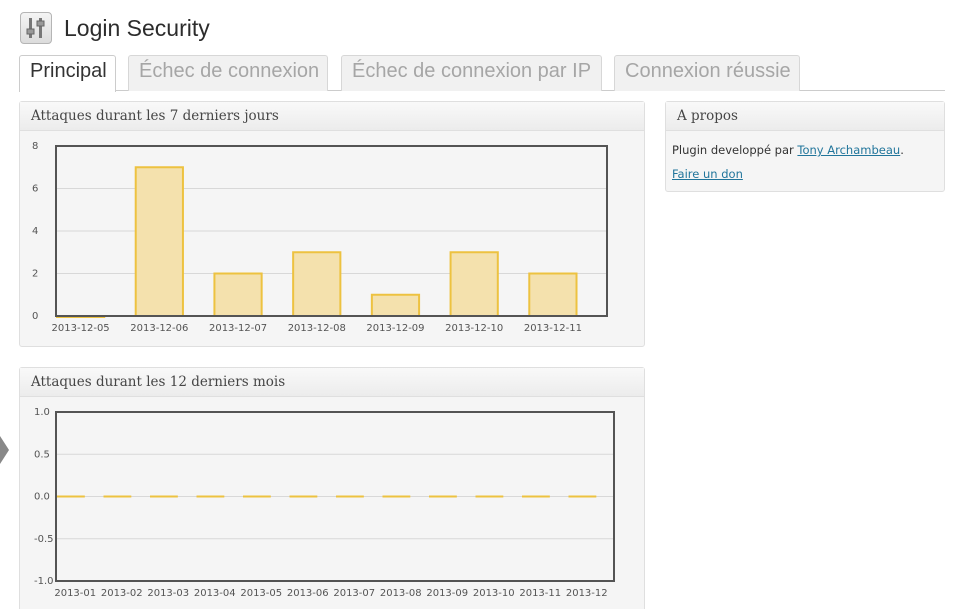 The width and height of the screenshot is (960, 609). Describe the element at coordinates (805, 174) in the screenshot. I see `donate-line: Faire un don` at that location.